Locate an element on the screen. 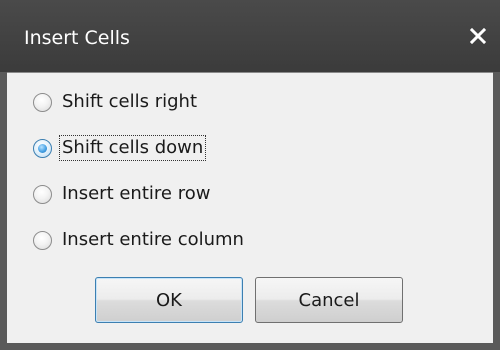 The width and height of the screenshot is (500, 350). option-label: Shift cells down is located at coordinates (132, 148).